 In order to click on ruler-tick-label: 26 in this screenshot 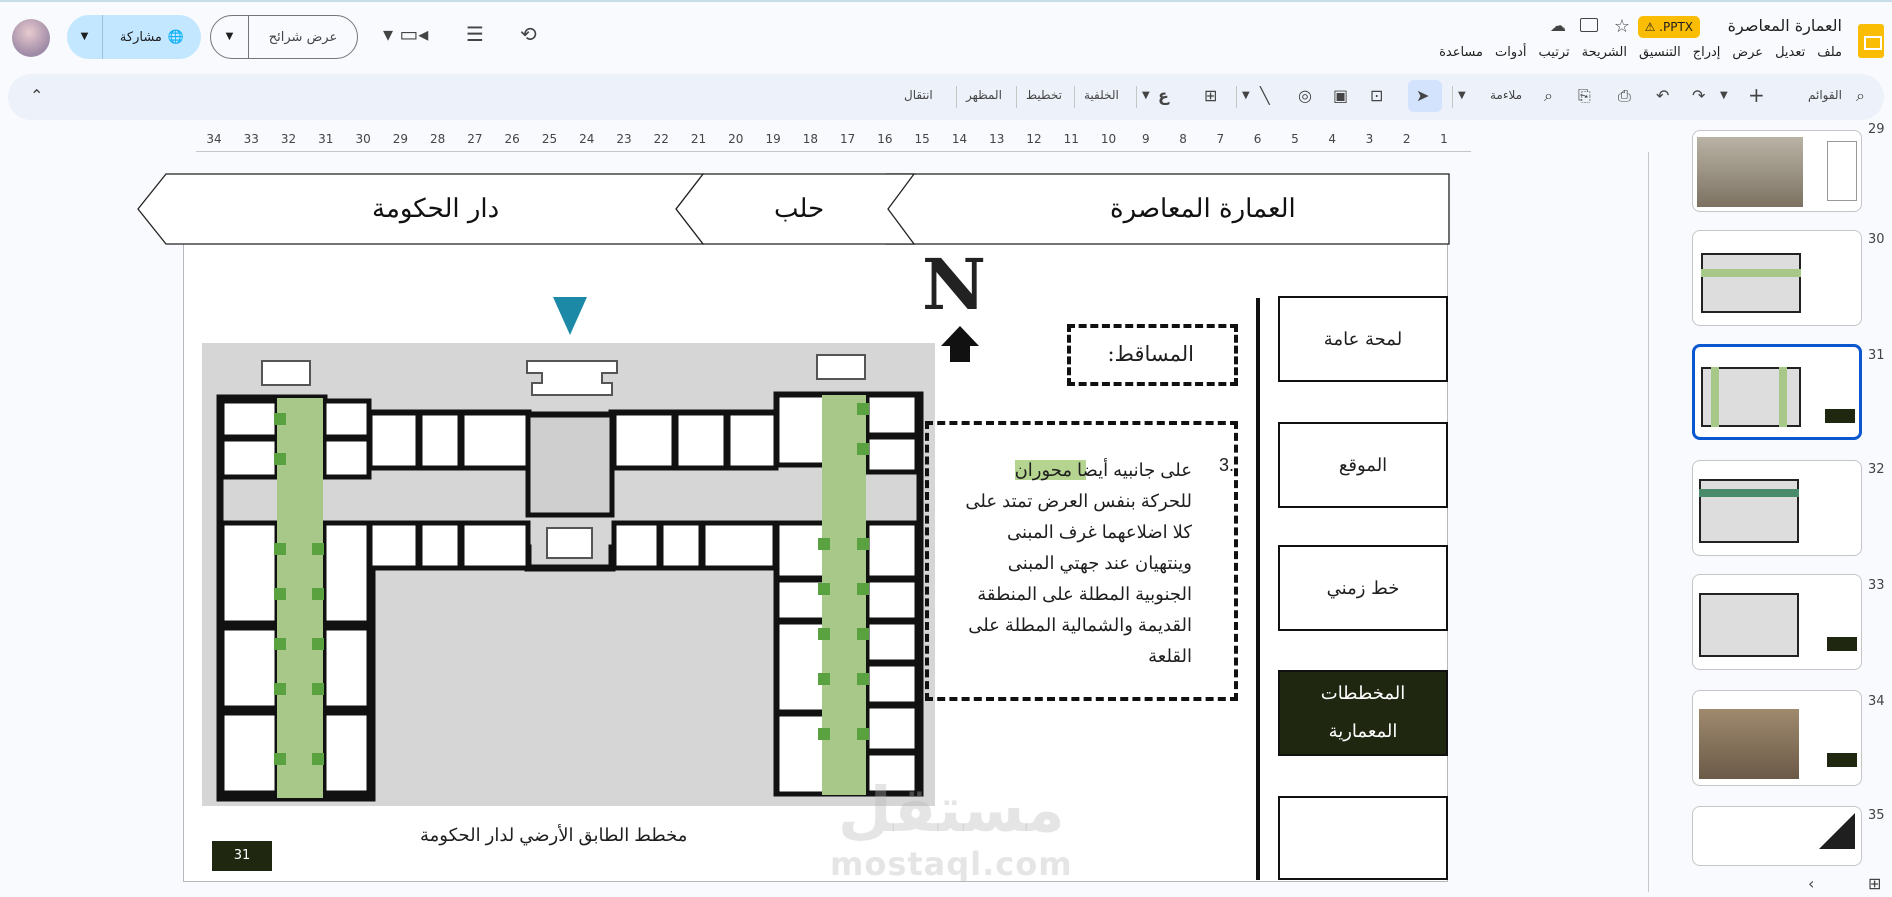, I will do `click(512, 139)`.